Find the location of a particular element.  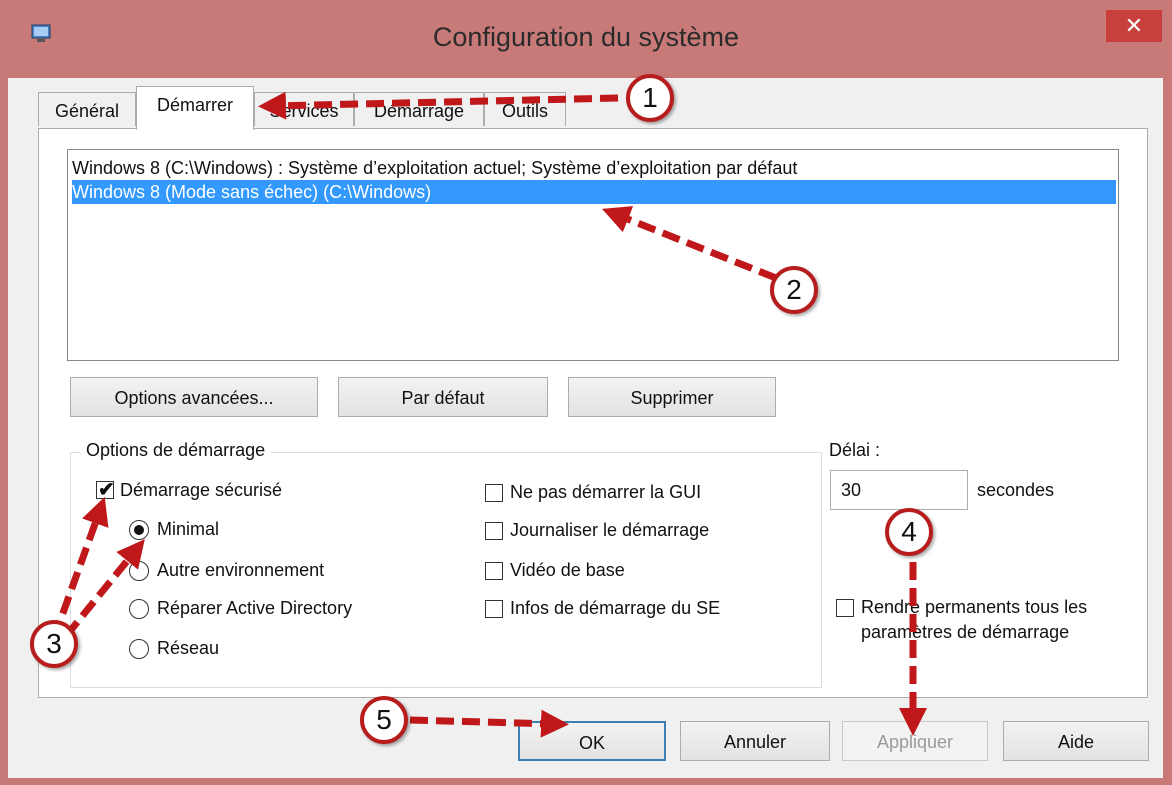

annotation-marker-3: 3 is located at coordinates (54, 644).